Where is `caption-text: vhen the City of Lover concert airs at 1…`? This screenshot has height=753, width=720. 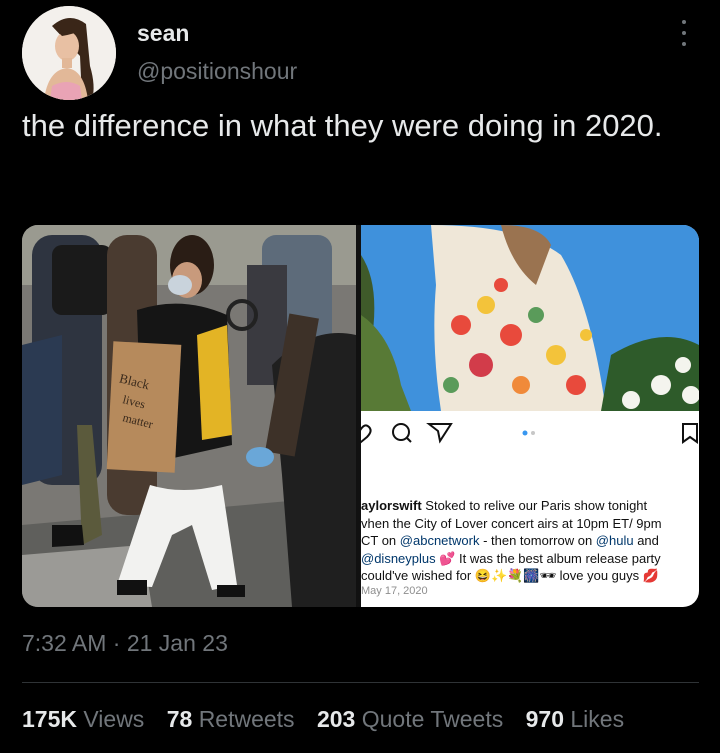 caption-text: vhen the City of Lover concert airs at 1… is located at coordinates (511, 523).